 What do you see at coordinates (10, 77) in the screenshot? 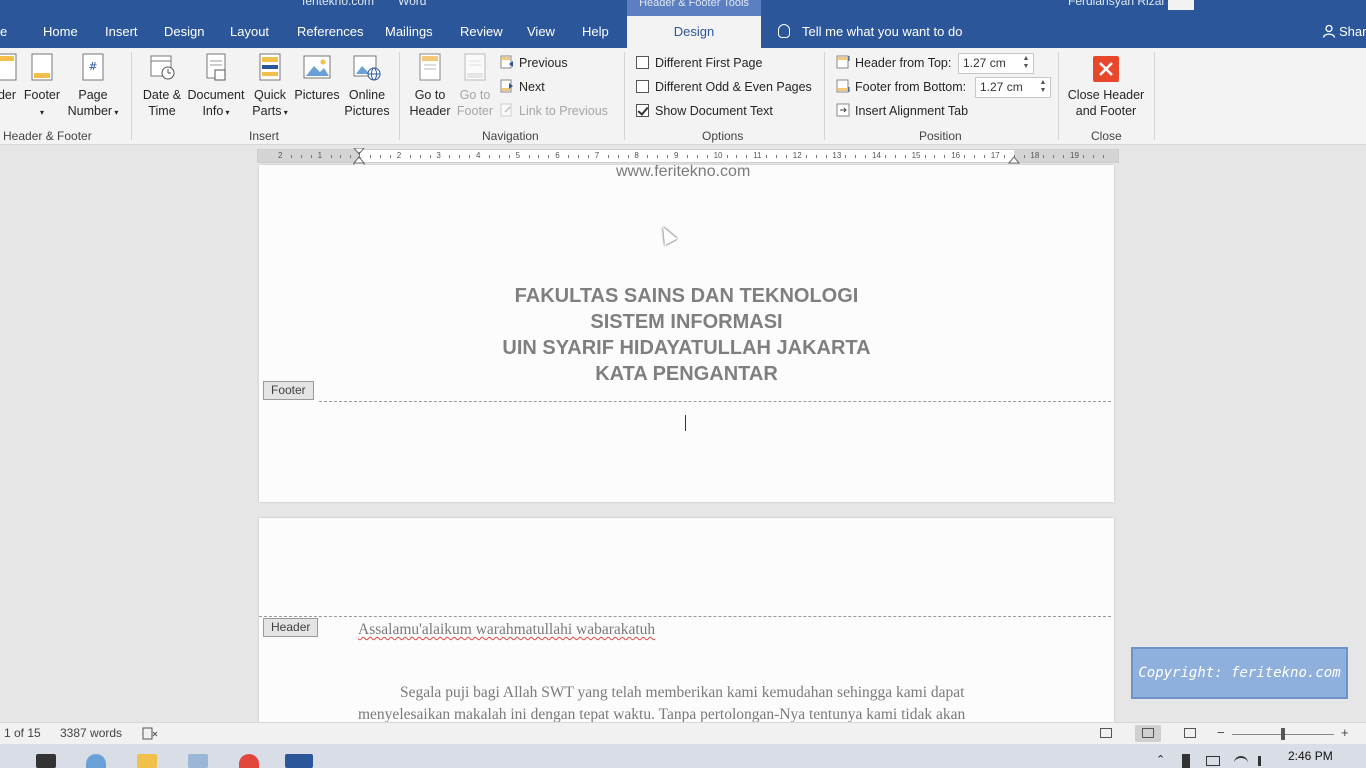
I see `header-button: der` at bounding box center [10, 77].